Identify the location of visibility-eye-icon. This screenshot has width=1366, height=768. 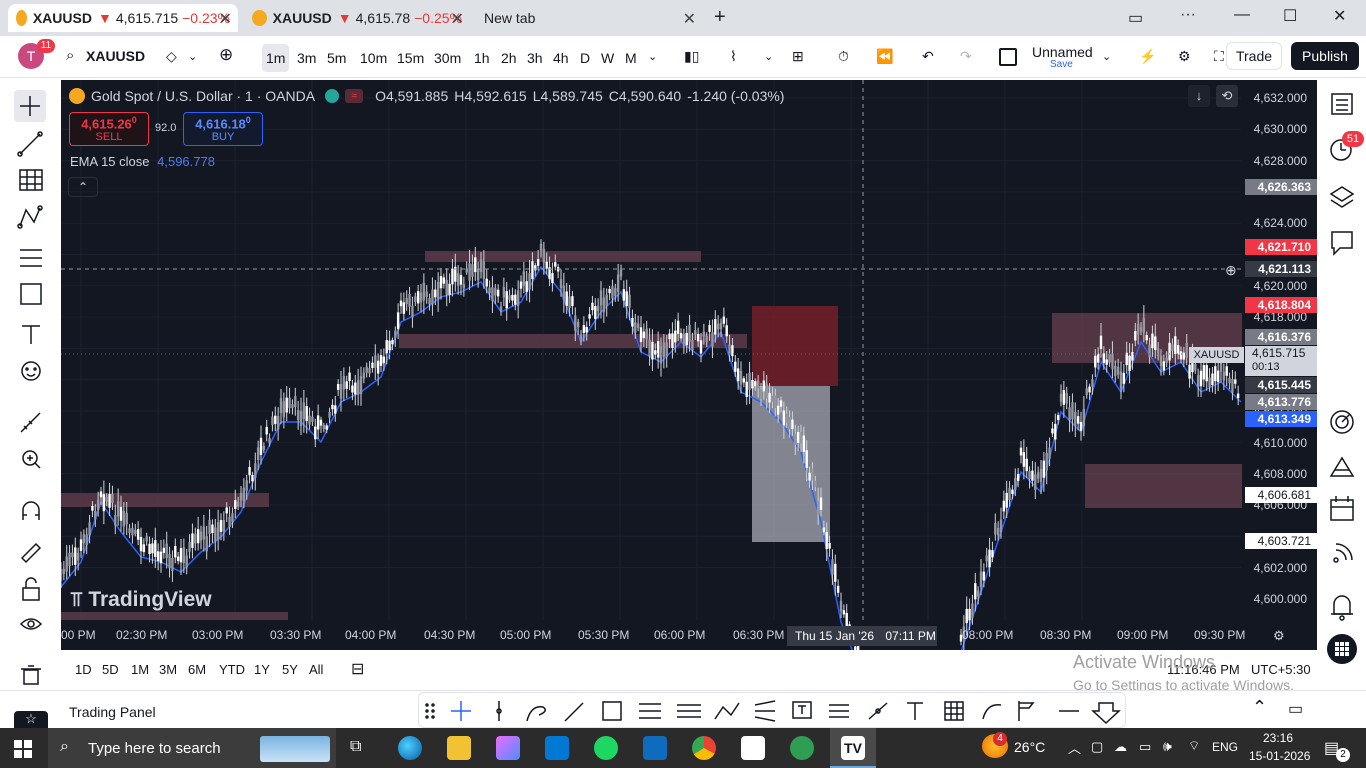
(31, 624).